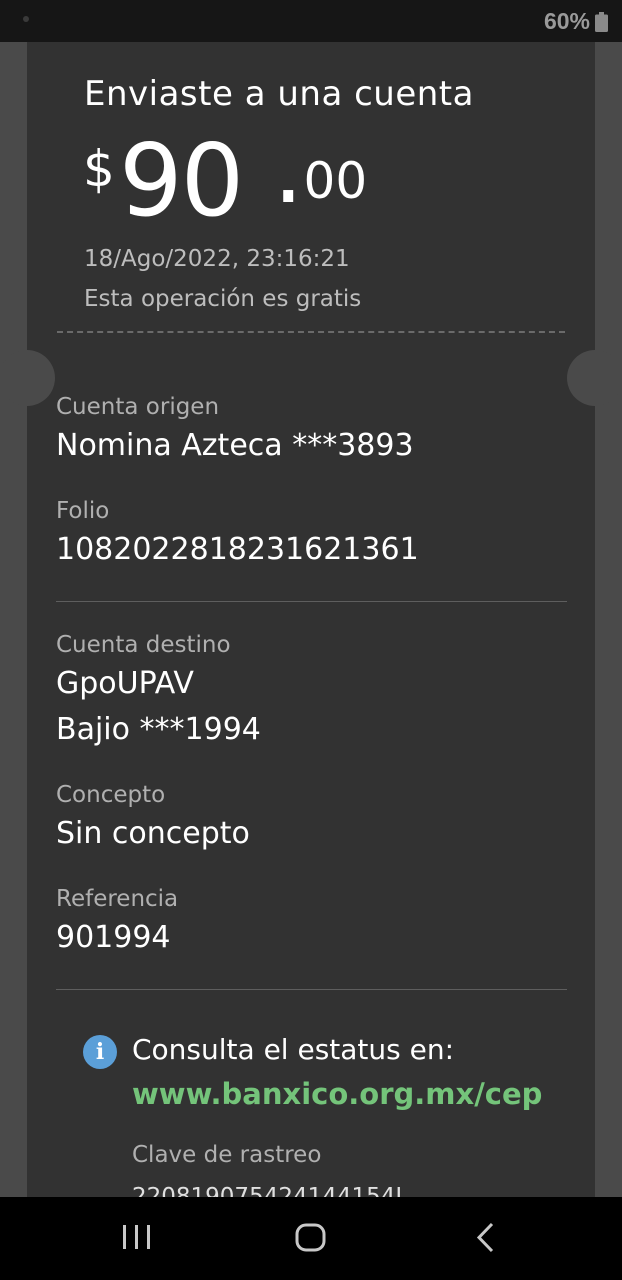 Image resolution: width=622 pixels, height=1280 pixels. I want to click on folio-value: 108202281823162136​1, so click(237, 549).